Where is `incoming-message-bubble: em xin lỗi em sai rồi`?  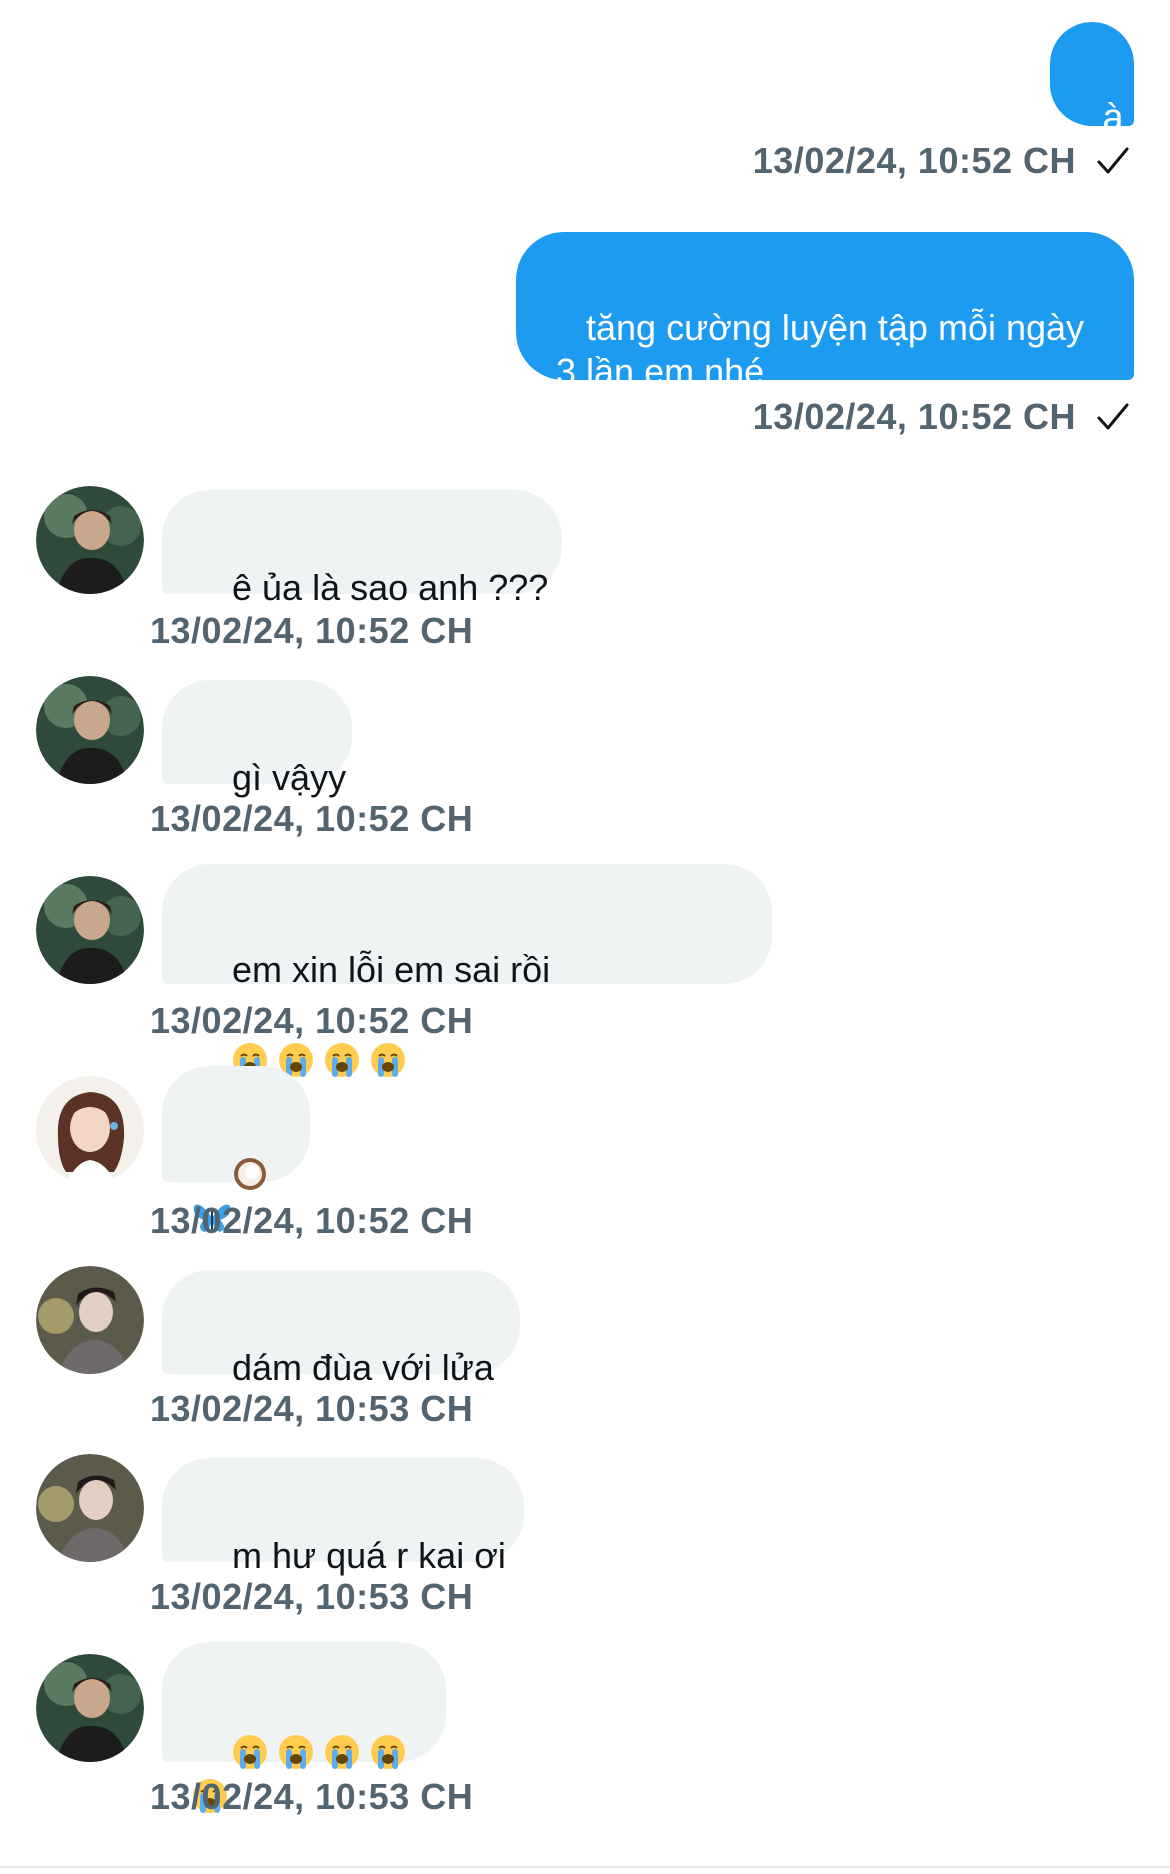
incoming-message-bubble: em xin lỗi em sai rồi is located at coordinates (467, 971).